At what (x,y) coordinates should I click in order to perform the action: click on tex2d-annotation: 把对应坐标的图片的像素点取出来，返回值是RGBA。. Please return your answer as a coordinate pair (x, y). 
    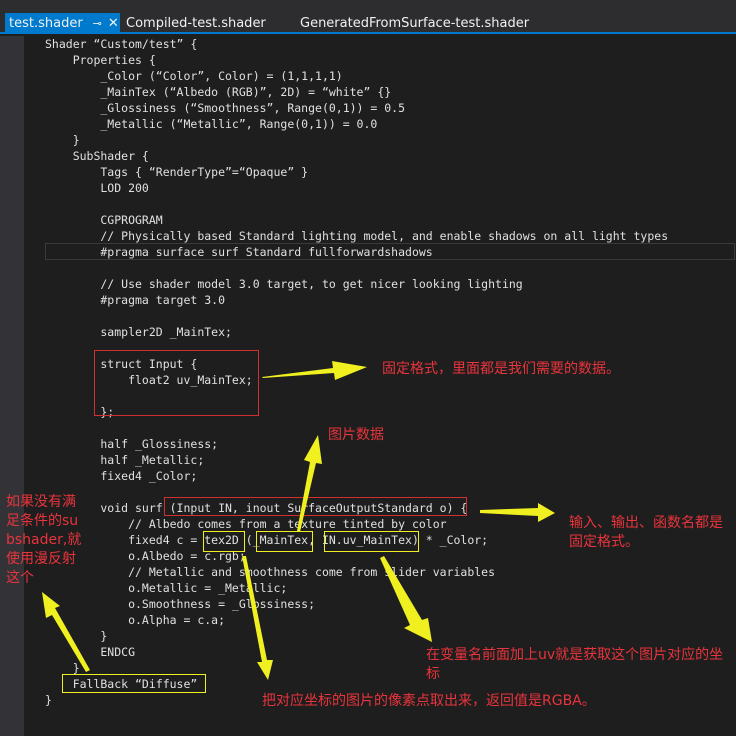
    Looking at the image, I should click on (429, 701).